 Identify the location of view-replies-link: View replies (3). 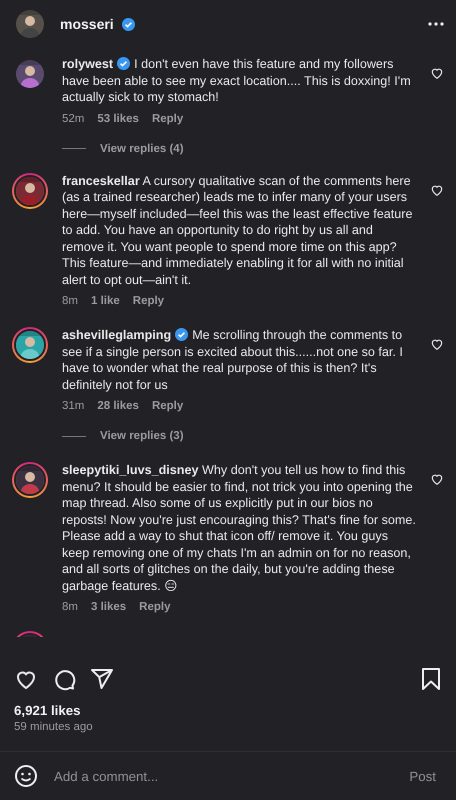
(142, 436).